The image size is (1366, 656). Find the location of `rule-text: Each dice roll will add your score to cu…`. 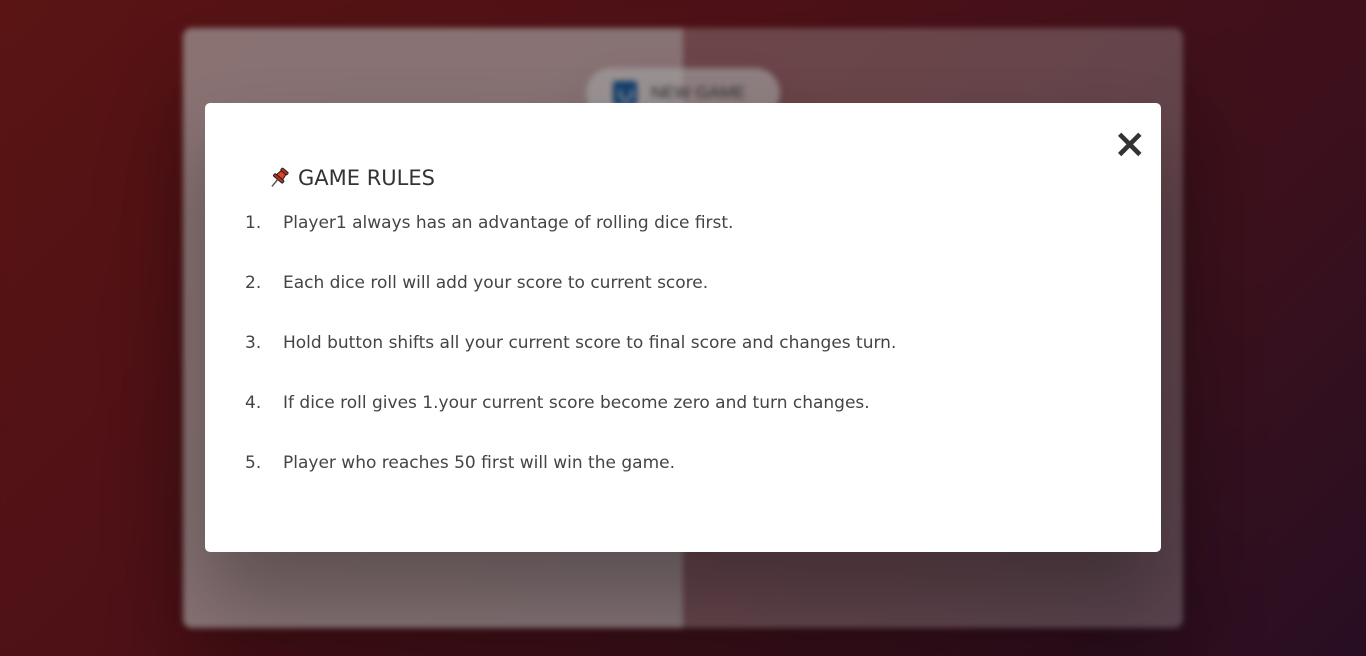

rule-text: Each dice roll will add your score to cu… is located at coordinates (496, 283).